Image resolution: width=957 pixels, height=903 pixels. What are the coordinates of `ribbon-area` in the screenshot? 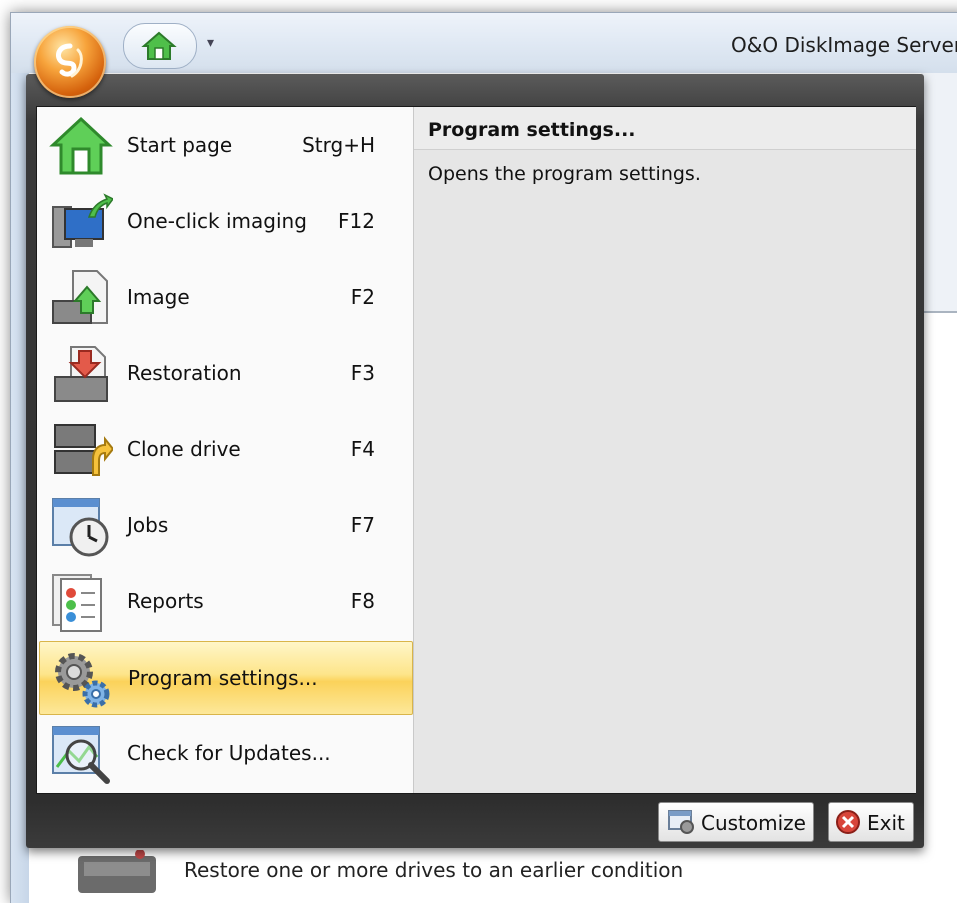 It's located at (939, 193).